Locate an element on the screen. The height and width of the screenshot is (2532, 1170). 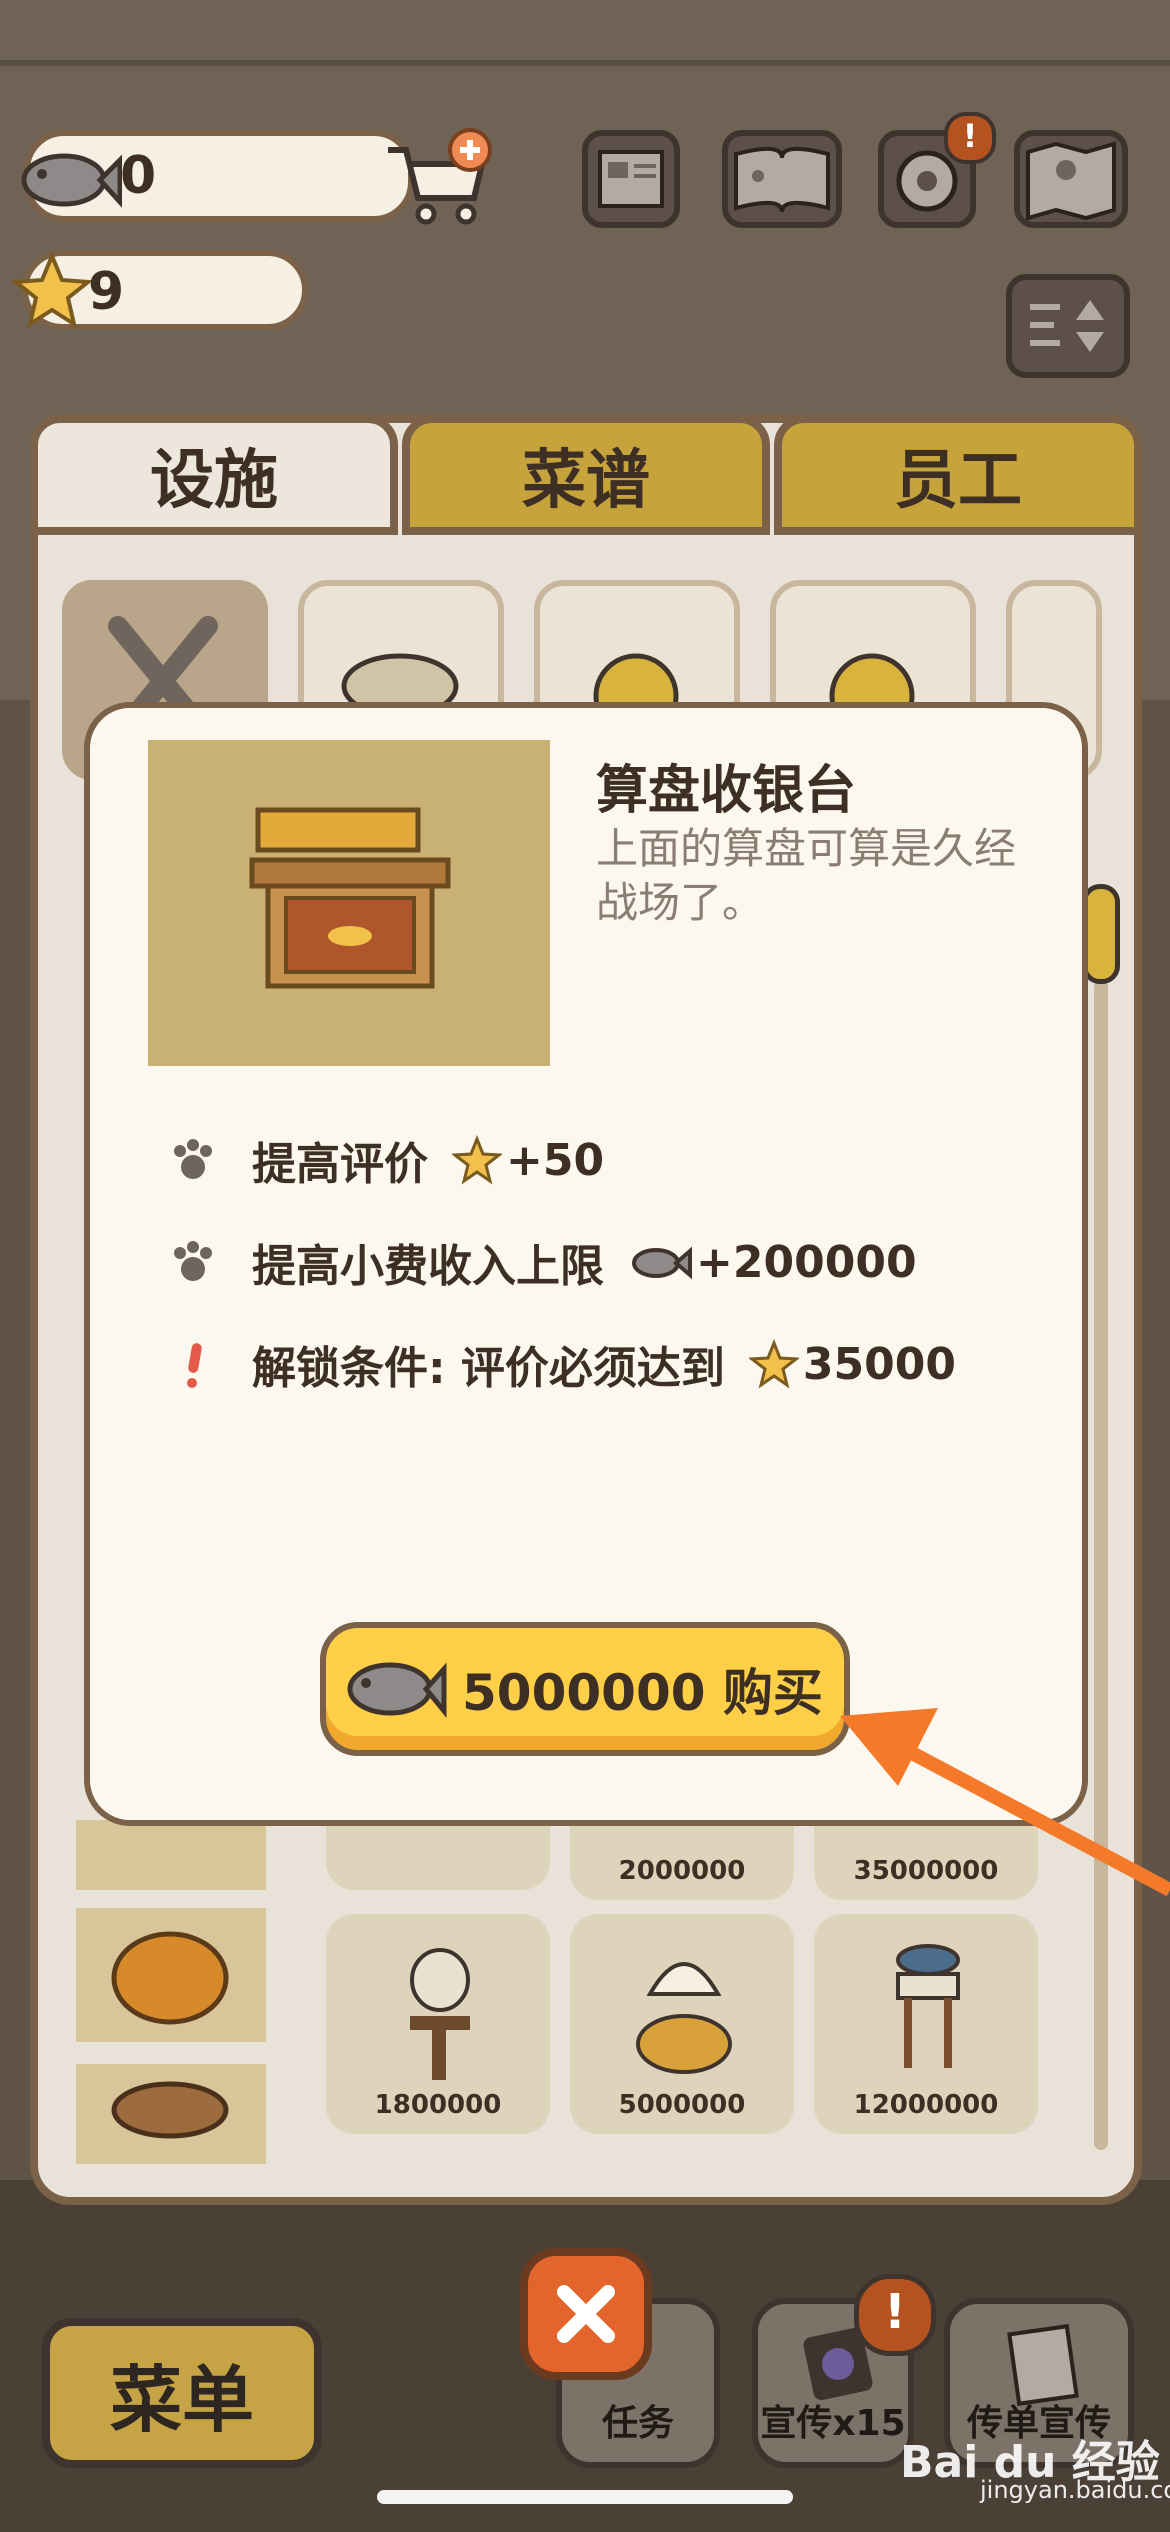
tasks-label: 任务 is located at coordinates (637, 2423).